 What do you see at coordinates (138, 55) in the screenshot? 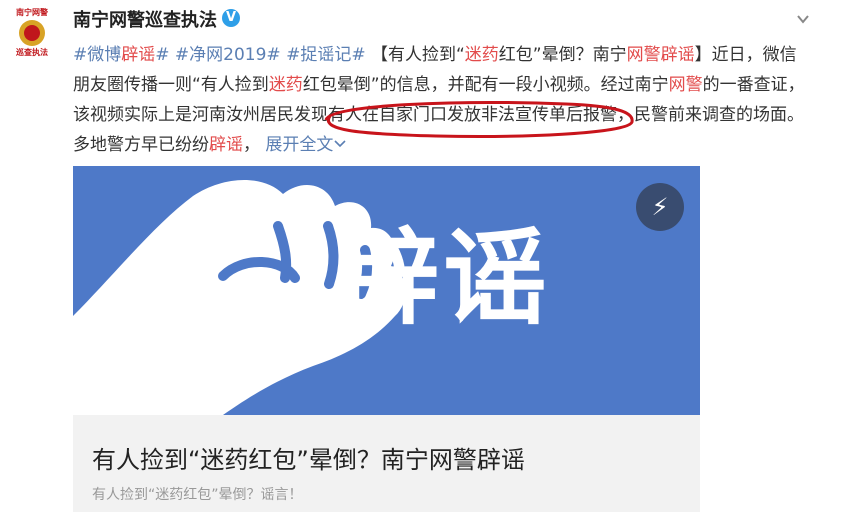
I see `hashtag-weibo-keyword: 辟谣` at bounding box center [138, 55].